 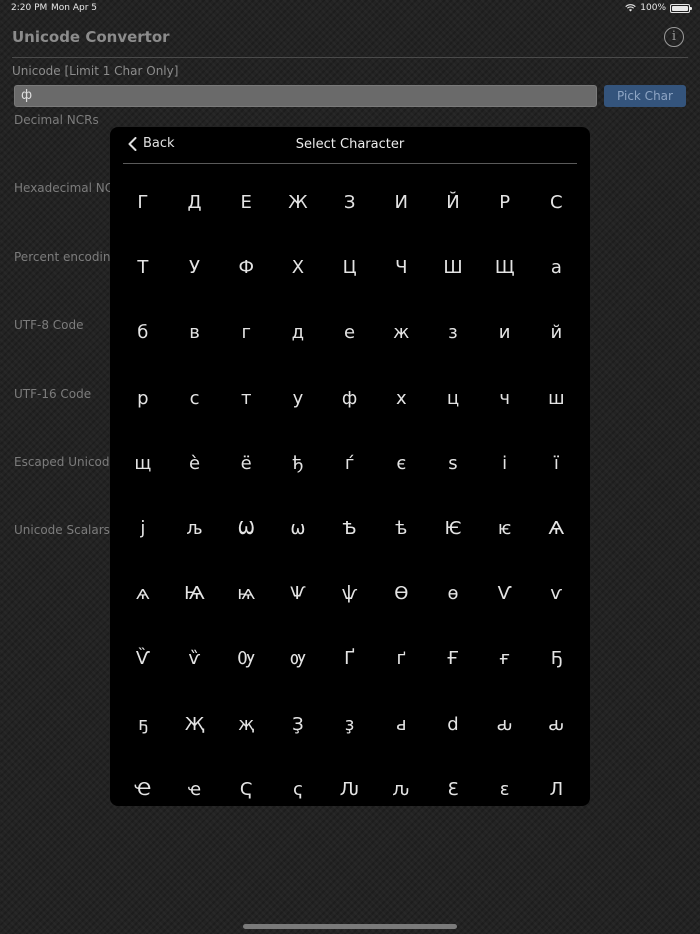 What do you see at coordinates (350, 332) in the screenshot?
I see `character-cell: е` at bounding box center [350, 332].